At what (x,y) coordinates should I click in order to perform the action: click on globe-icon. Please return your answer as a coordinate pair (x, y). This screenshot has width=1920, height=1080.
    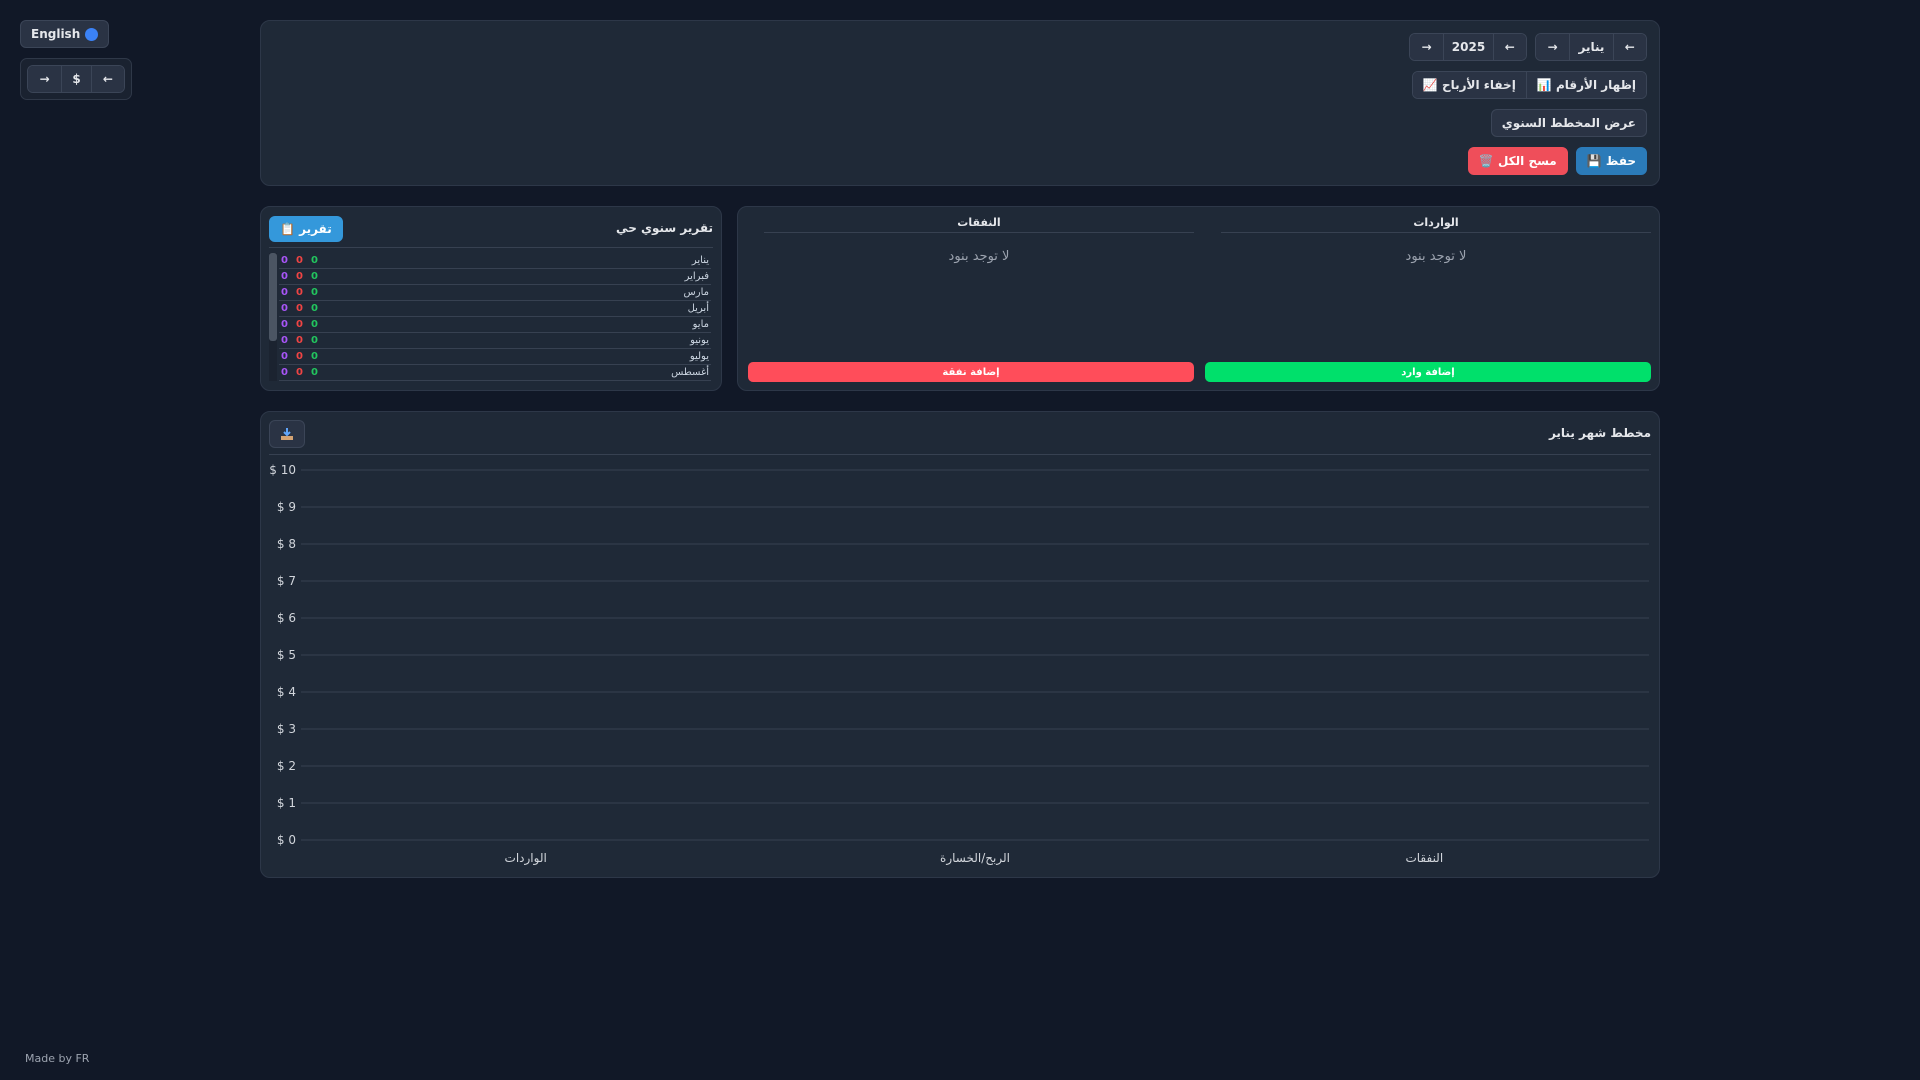
    Looking at the image, I should click on (92, 34).